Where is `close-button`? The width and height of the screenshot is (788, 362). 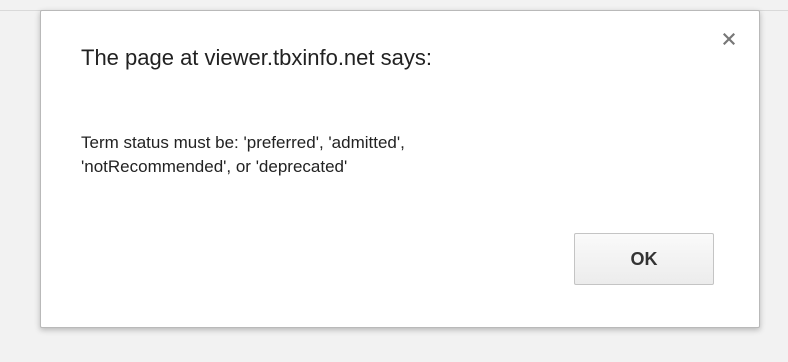
close-button is located at coordinates (729, 39).